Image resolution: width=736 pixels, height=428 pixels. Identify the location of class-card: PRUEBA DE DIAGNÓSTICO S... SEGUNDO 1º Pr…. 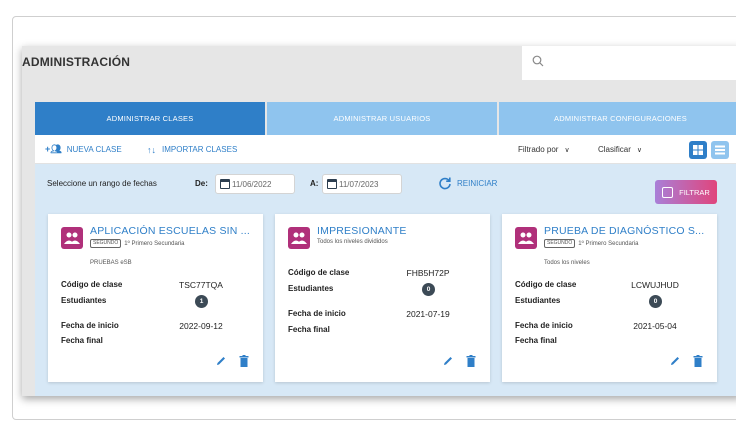
(609, 298).